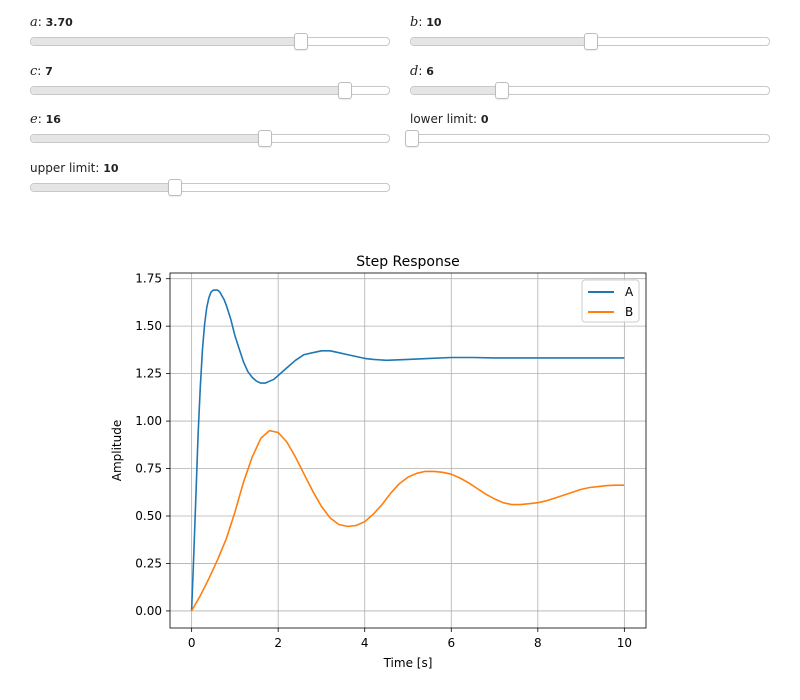  Describe the element at coordinates (629, 292) in the screenshot. I see `legend-label-a: A` at that location.